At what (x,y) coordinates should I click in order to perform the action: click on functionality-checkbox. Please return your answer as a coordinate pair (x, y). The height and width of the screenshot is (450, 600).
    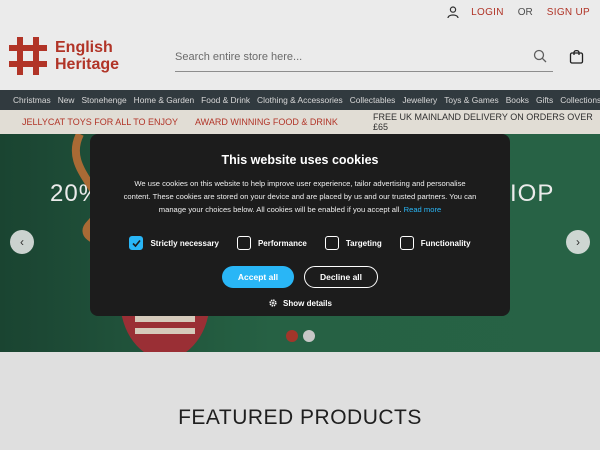
    Looking at the image, I should click on (406, 243).